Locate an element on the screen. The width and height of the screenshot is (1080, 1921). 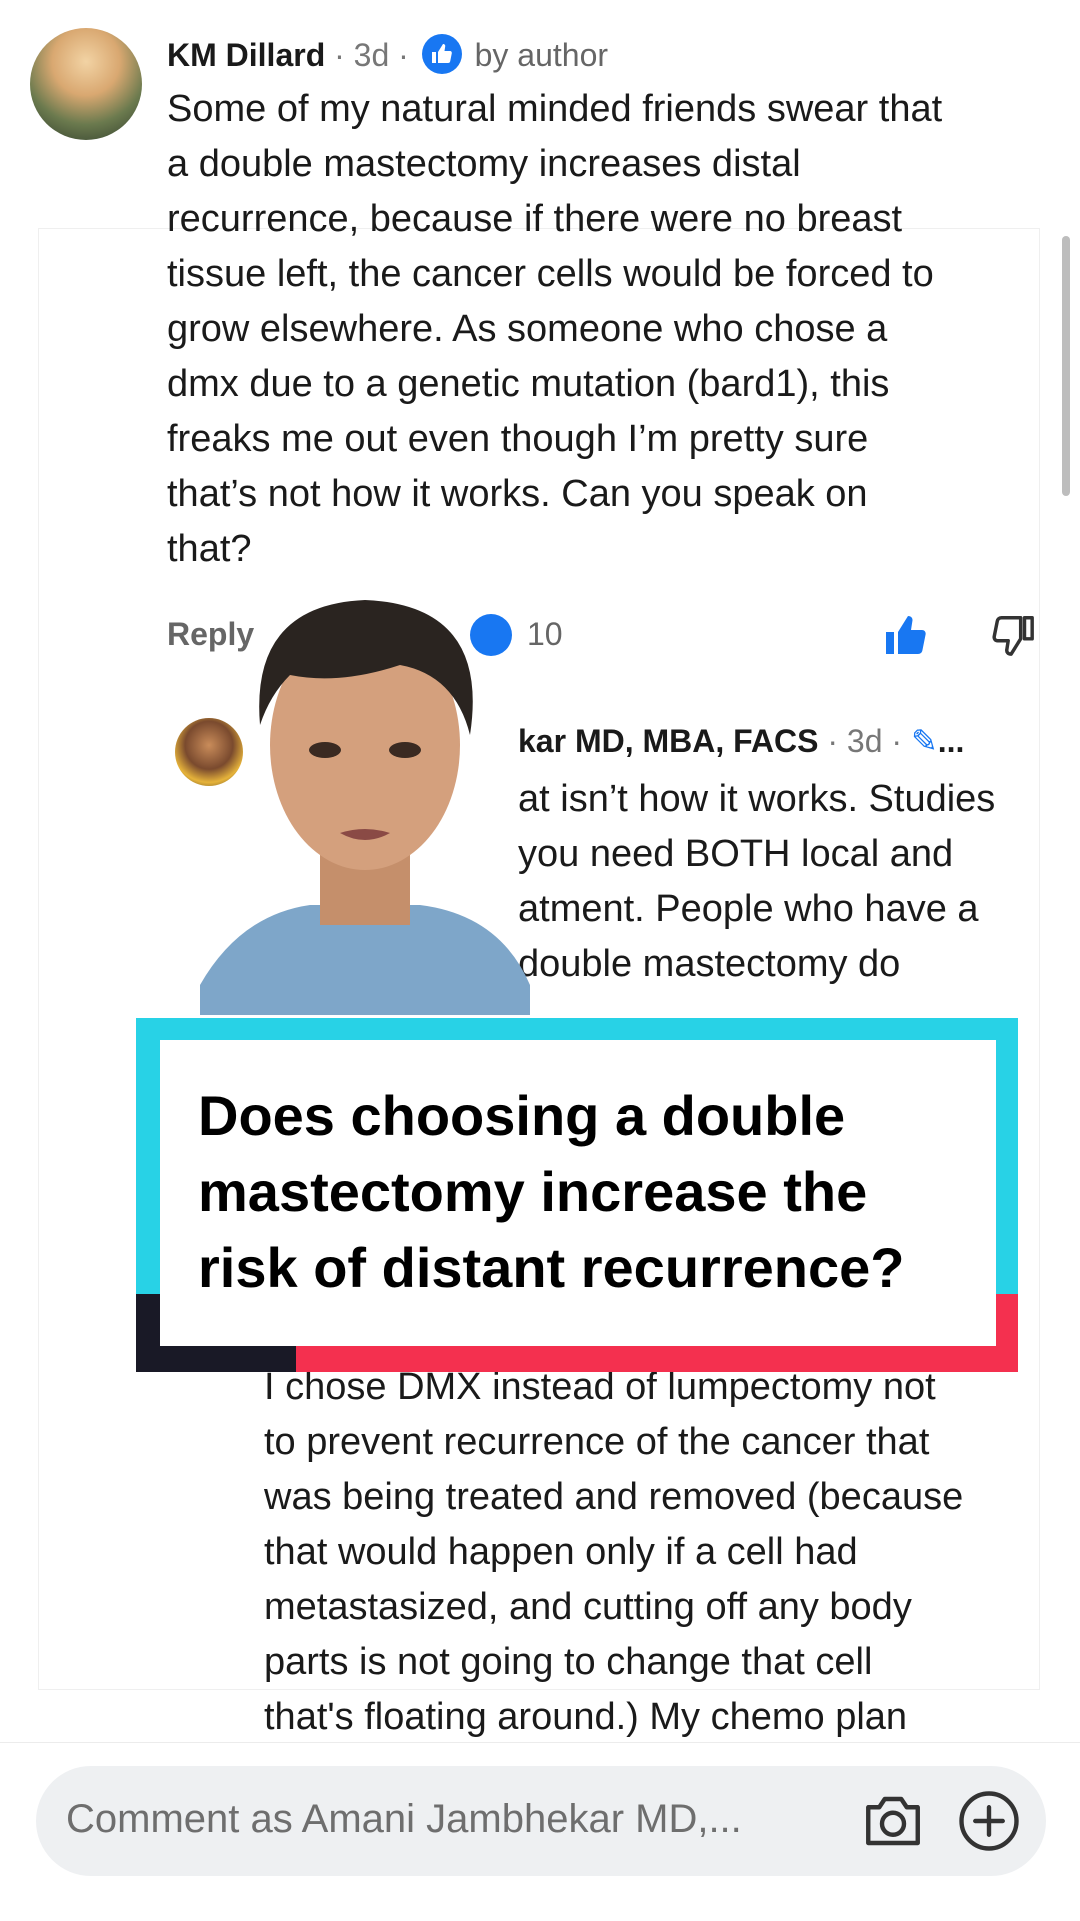
presenter-video-overlay is located at coordinates (365, 807).